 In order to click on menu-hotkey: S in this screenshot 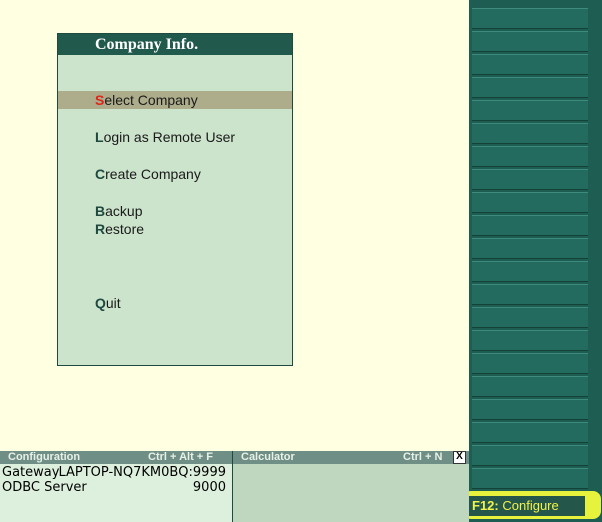, I will do `click(100, 100)`.